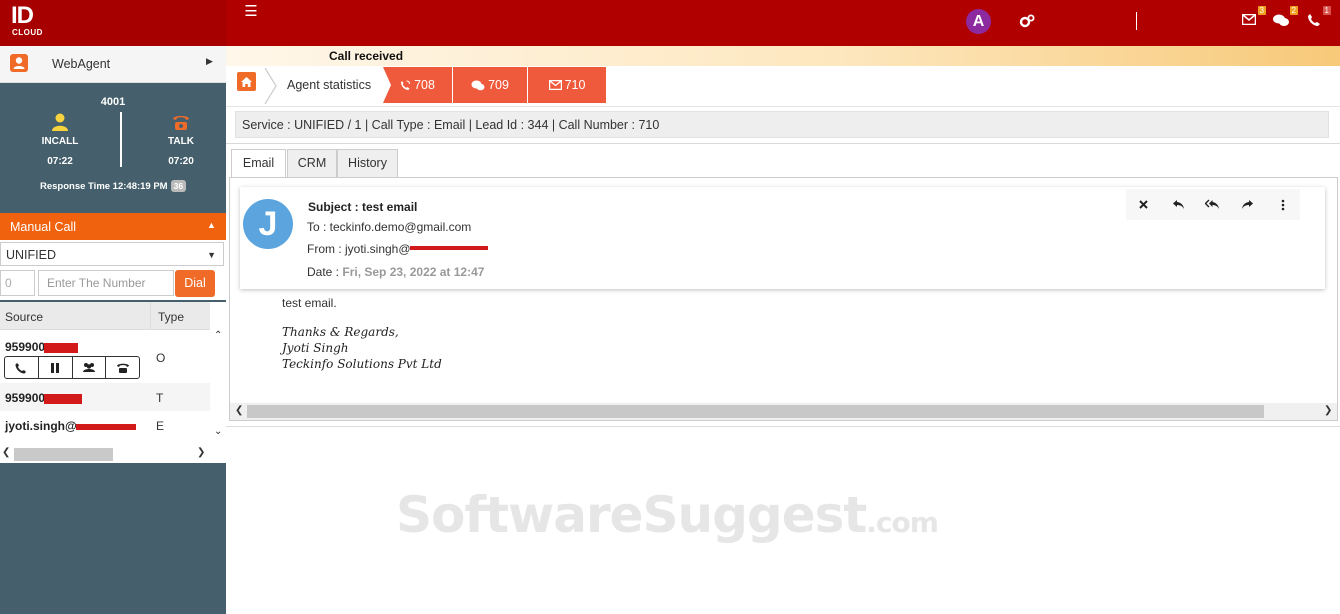 The height and width of the screenshot is (614, 1340). I want to click on hamburger-menu-icon: ☰, so click(251, 12).